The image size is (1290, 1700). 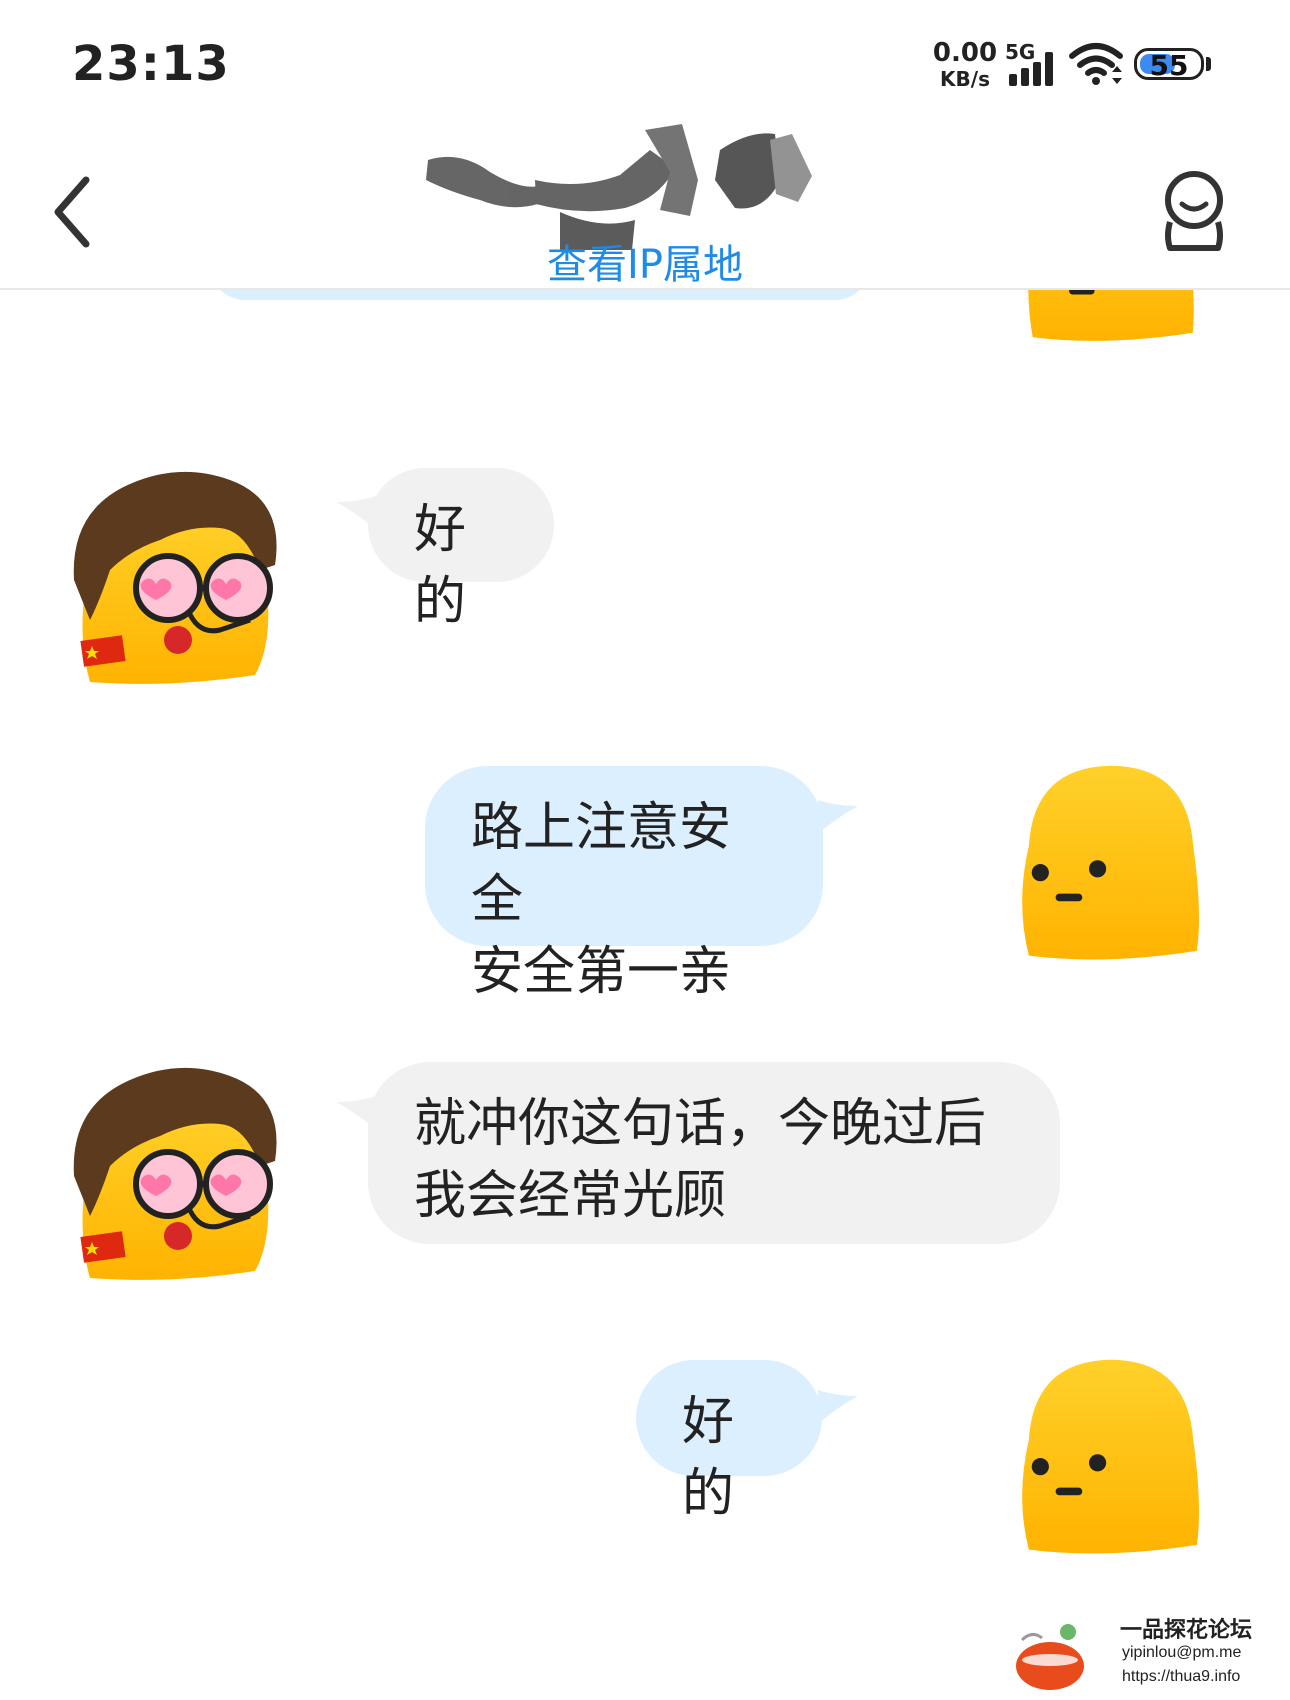 What do you see at coordinates (1096, 64) in the screenshot?
I see `wifi-icon` at bounding box center [1096, 64].